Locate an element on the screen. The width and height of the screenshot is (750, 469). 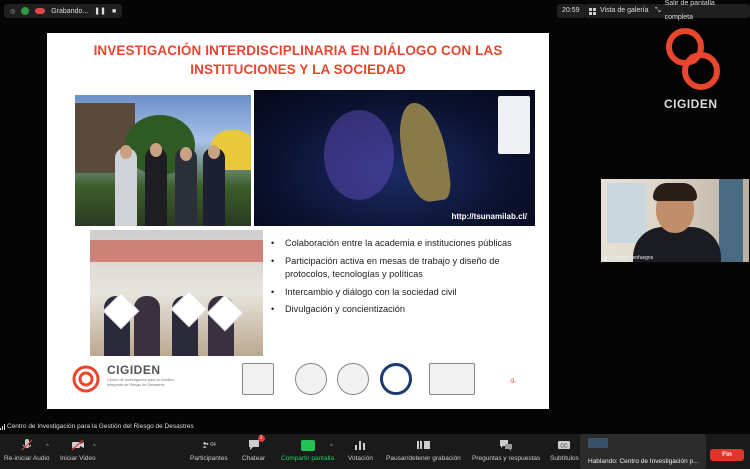
qa-icon is located at coordinates (506, 445).